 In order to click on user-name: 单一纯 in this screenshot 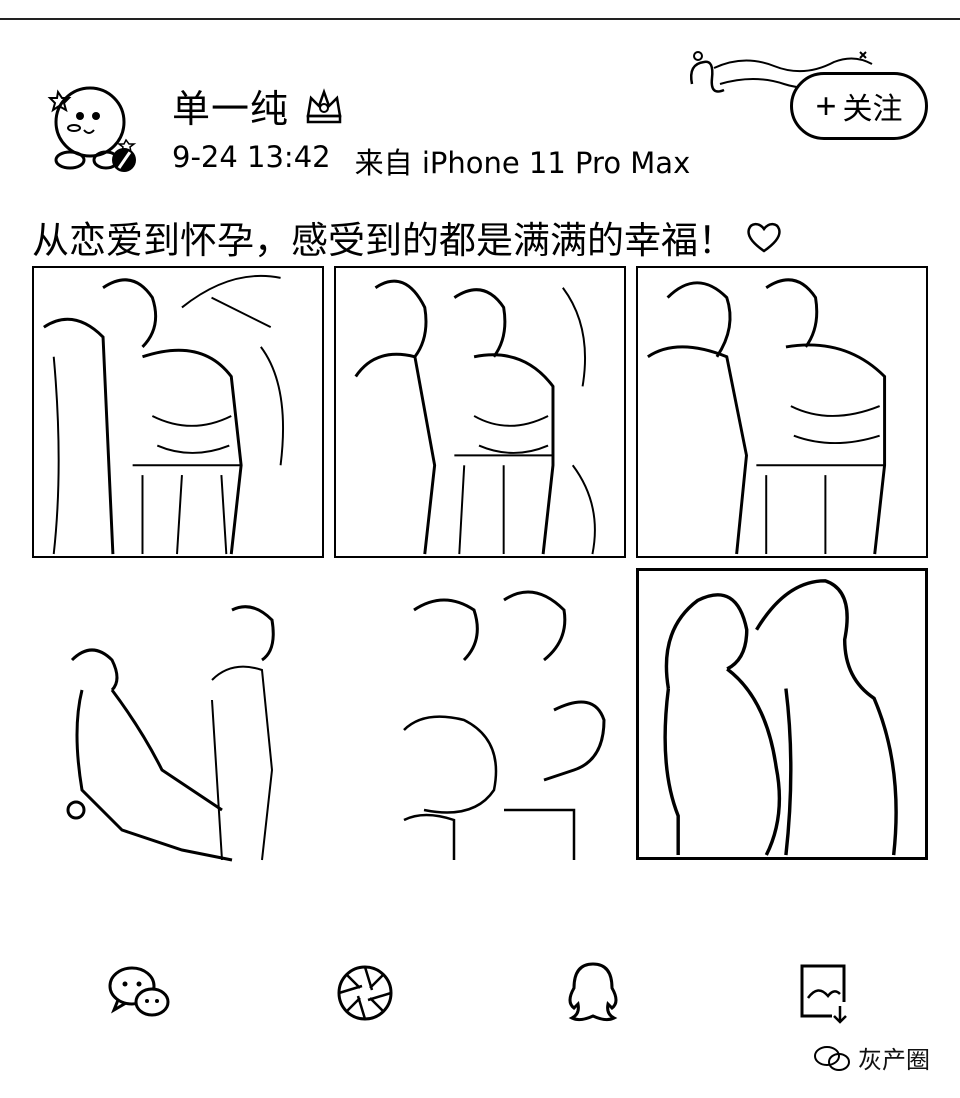, I will do `click(230, 105)`.